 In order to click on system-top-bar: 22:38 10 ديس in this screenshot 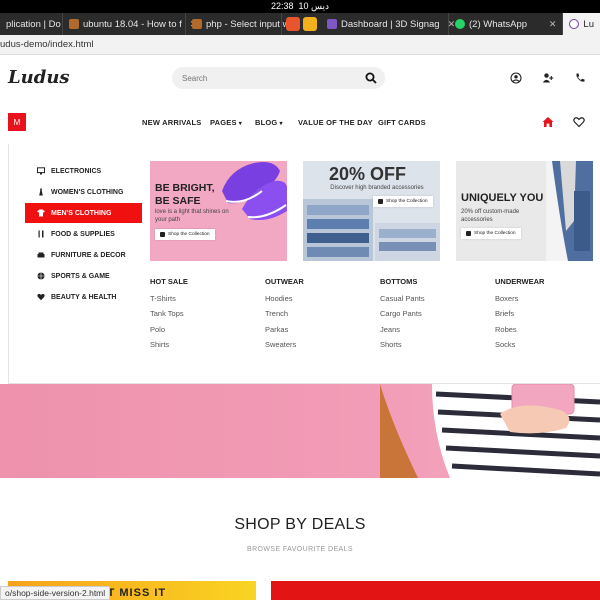, I will do `click(300, 6)`.